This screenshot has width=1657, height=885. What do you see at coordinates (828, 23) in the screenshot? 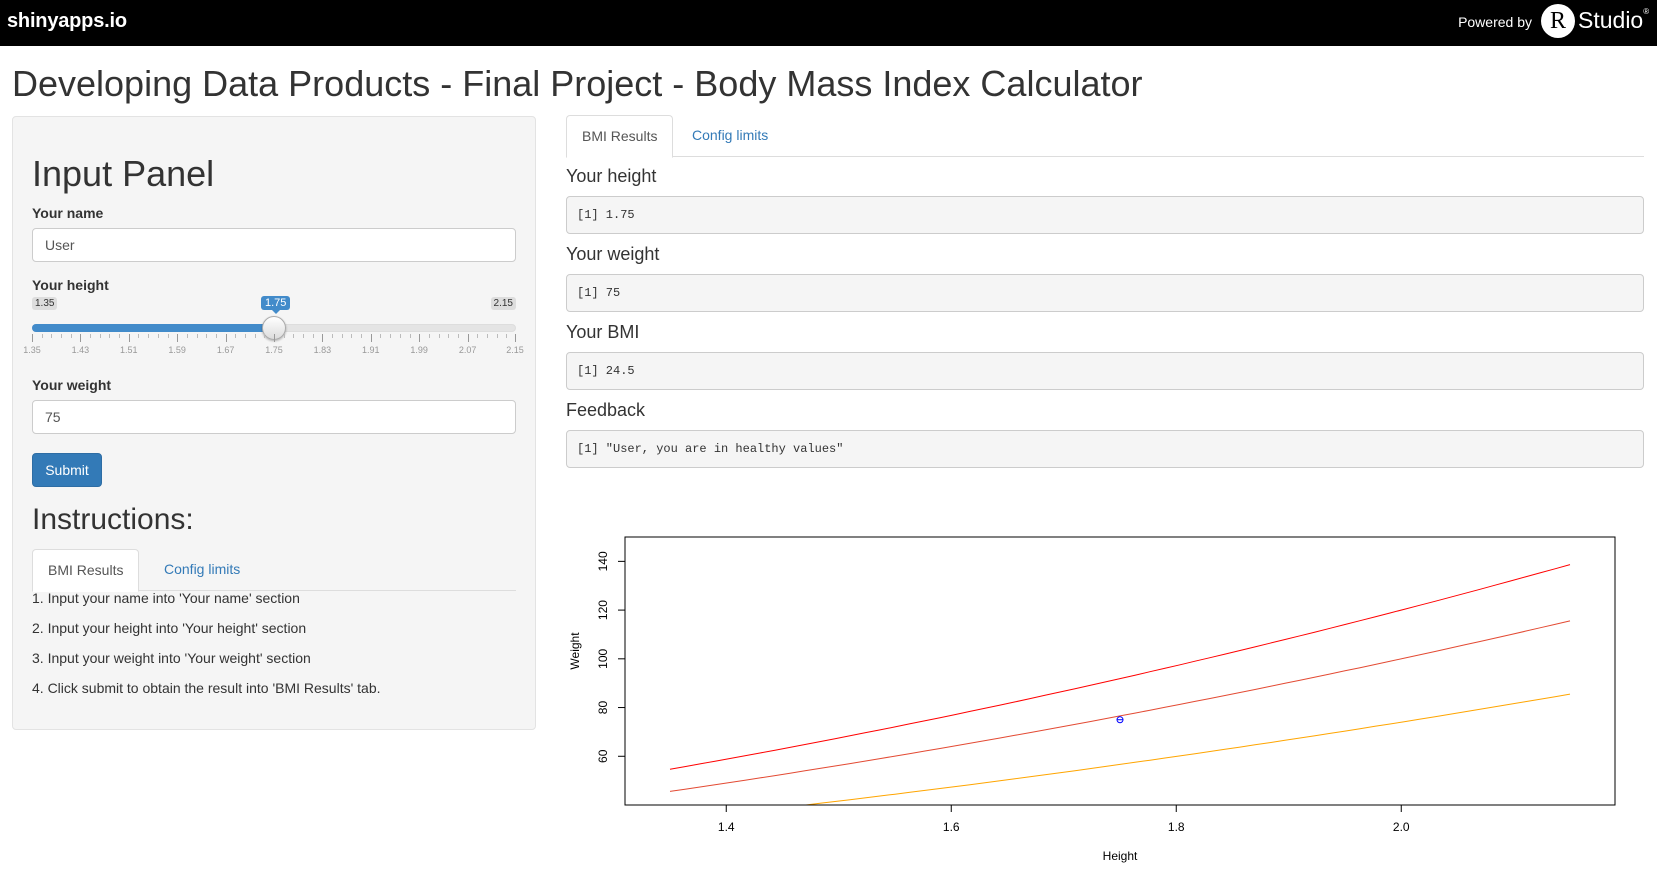
I see `top-navbar: shinyapps.io Powered by R Studio®` at bounding box center [828, 23].